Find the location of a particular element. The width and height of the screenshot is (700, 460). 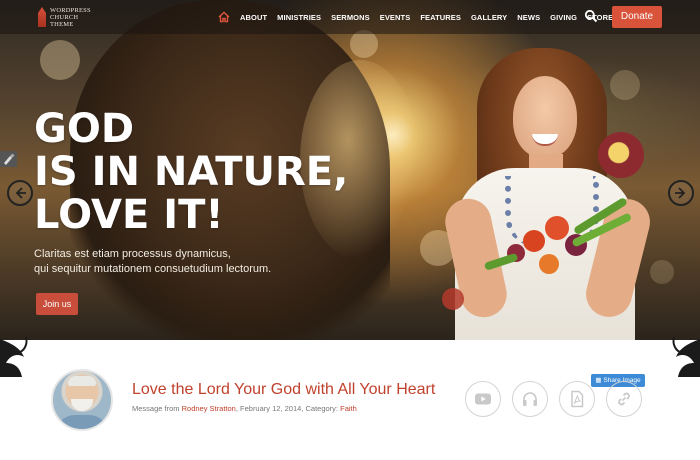

youtube-icon is located at coordinates (483, 399).